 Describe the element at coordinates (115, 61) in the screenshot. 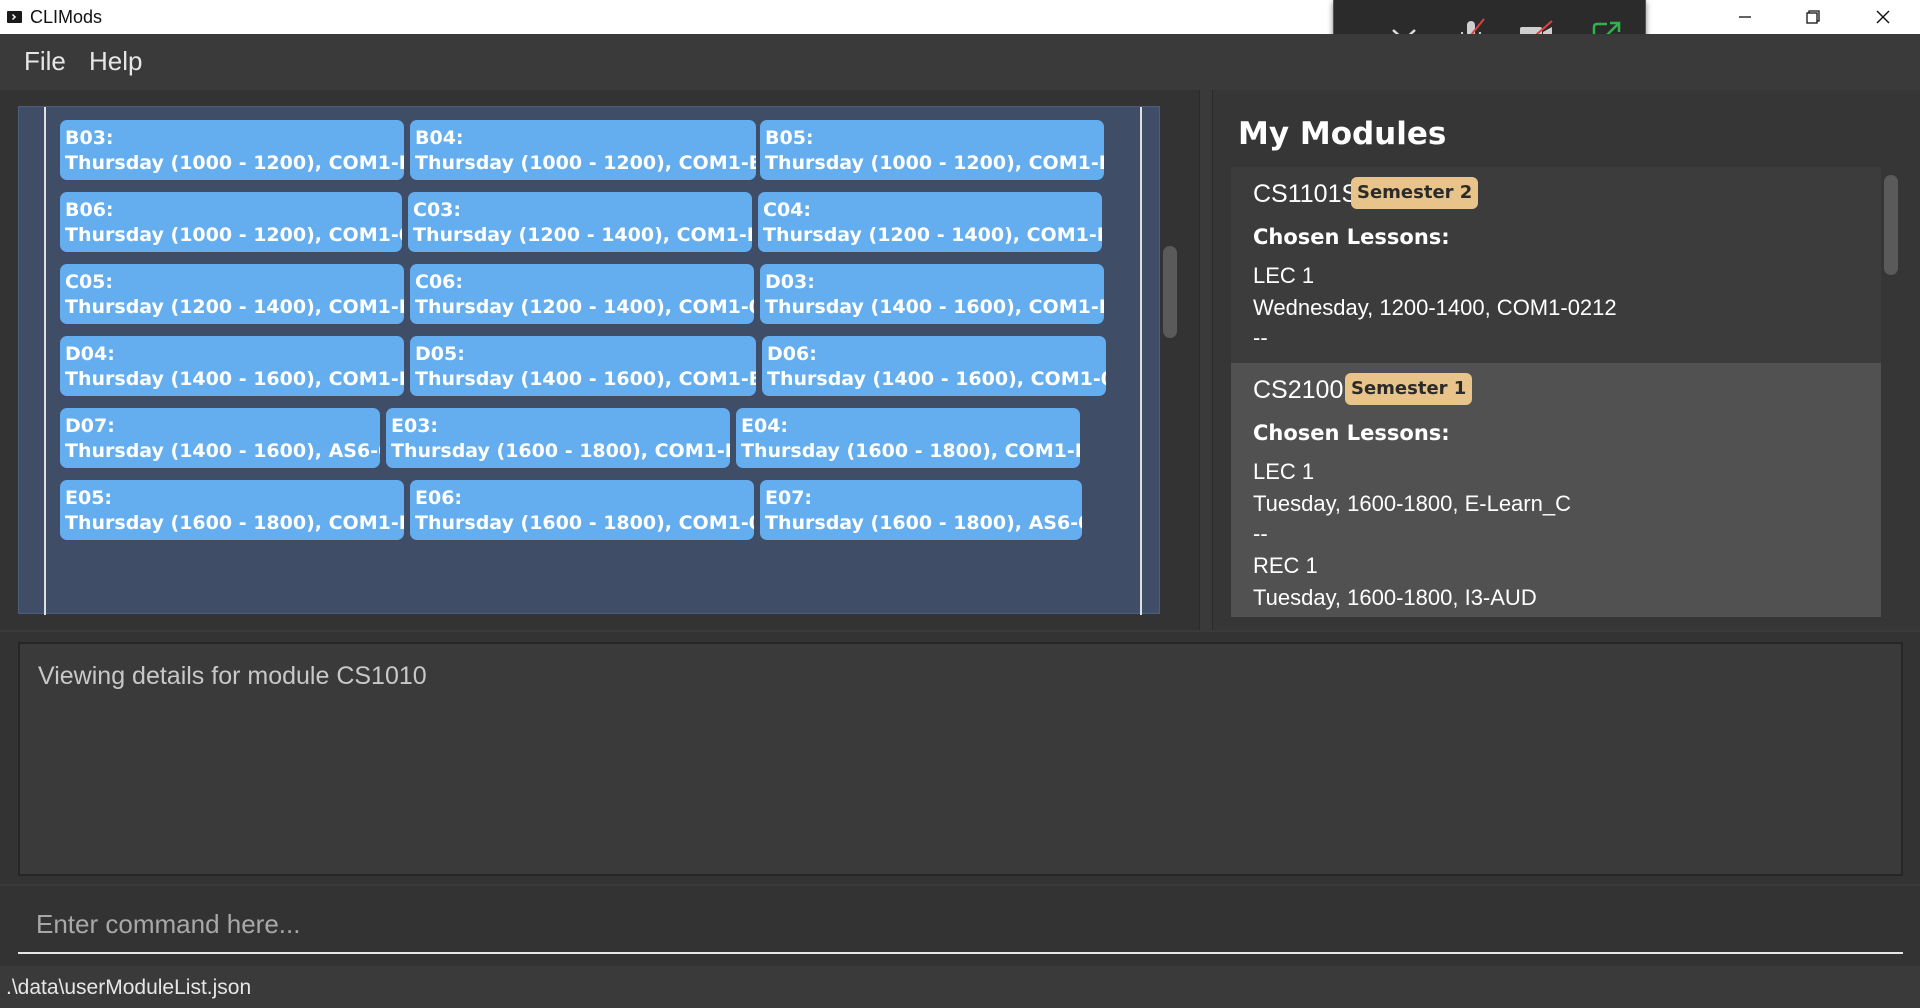

I see `menu-help: Help` at that location.